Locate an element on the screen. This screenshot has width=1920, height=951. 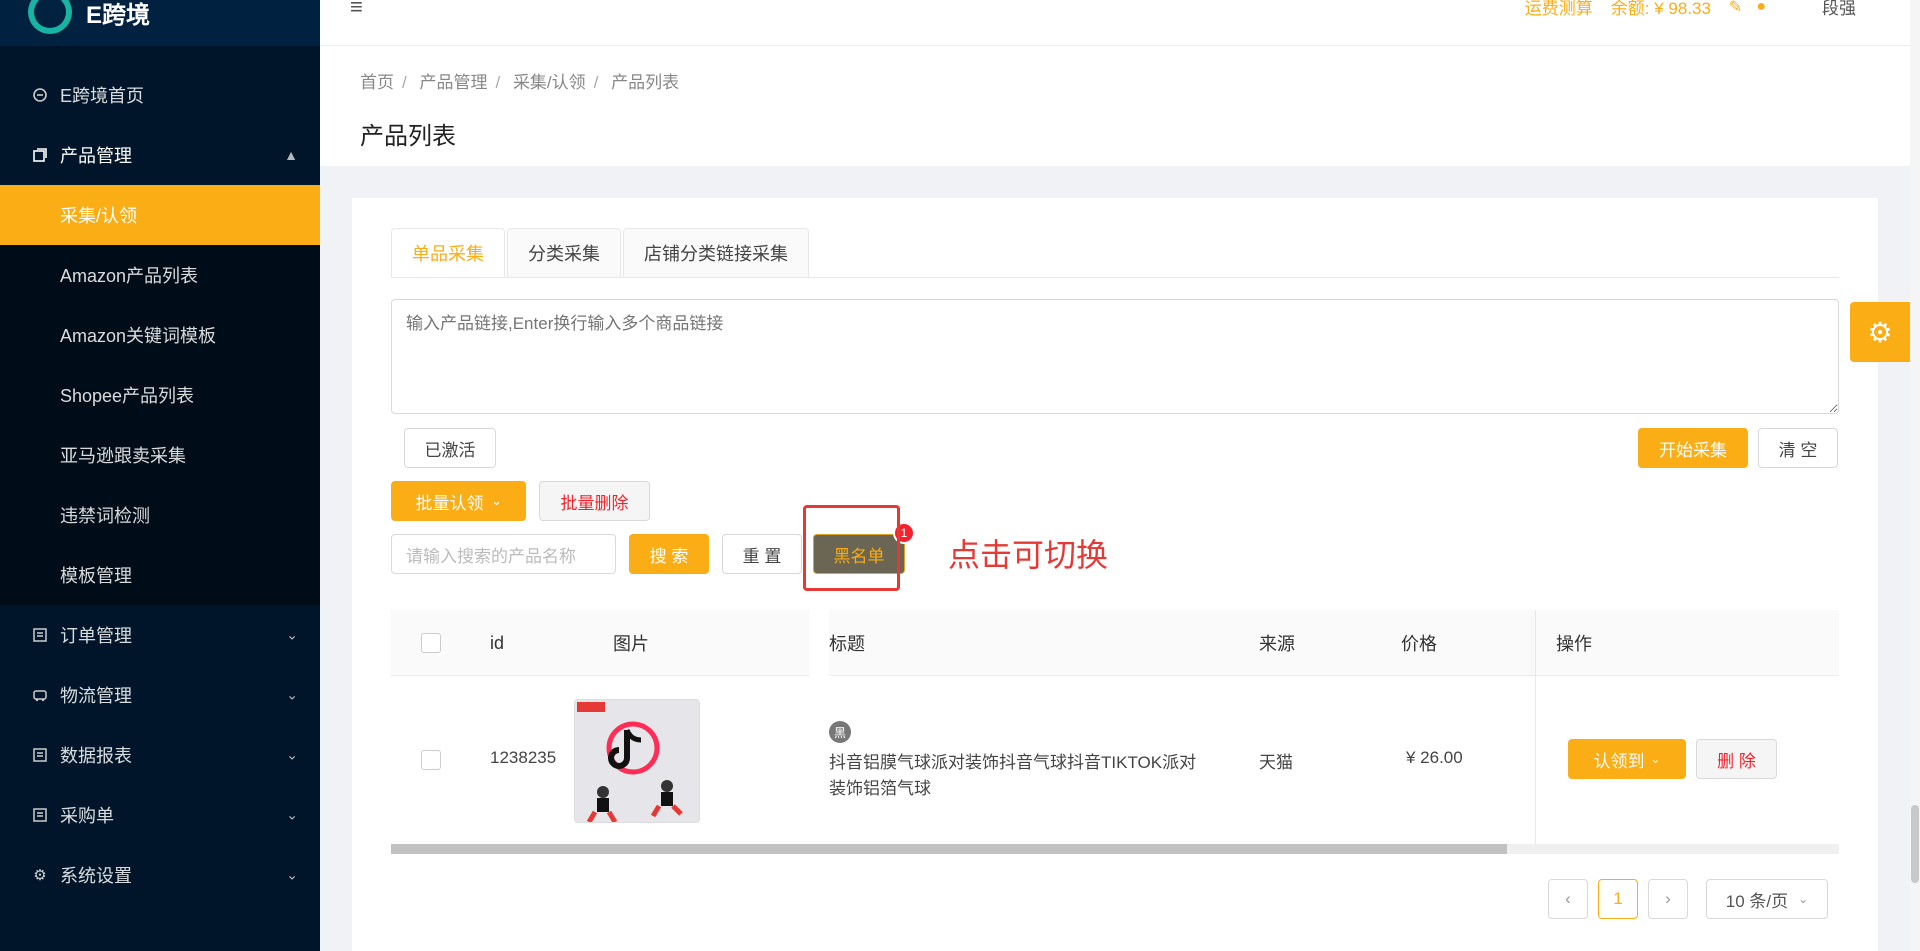
column-image: 图片 is located at coordinates (631, 644).